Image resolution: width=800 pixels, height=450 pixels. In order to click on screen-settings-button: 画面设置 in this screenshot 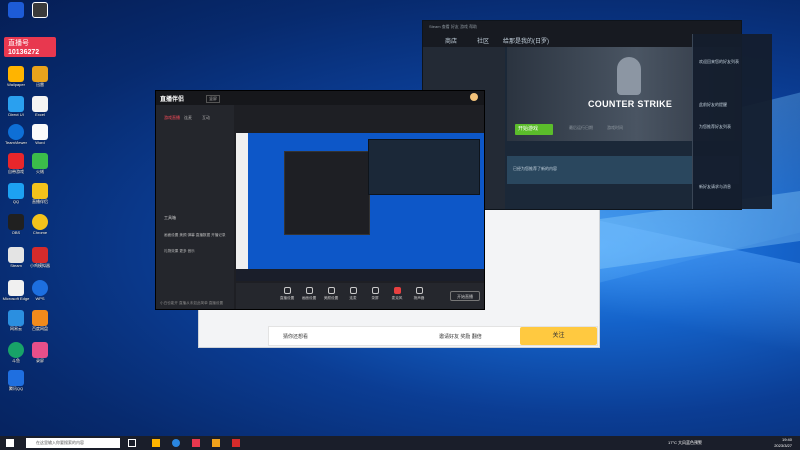, I will do `click(309, 294)`.